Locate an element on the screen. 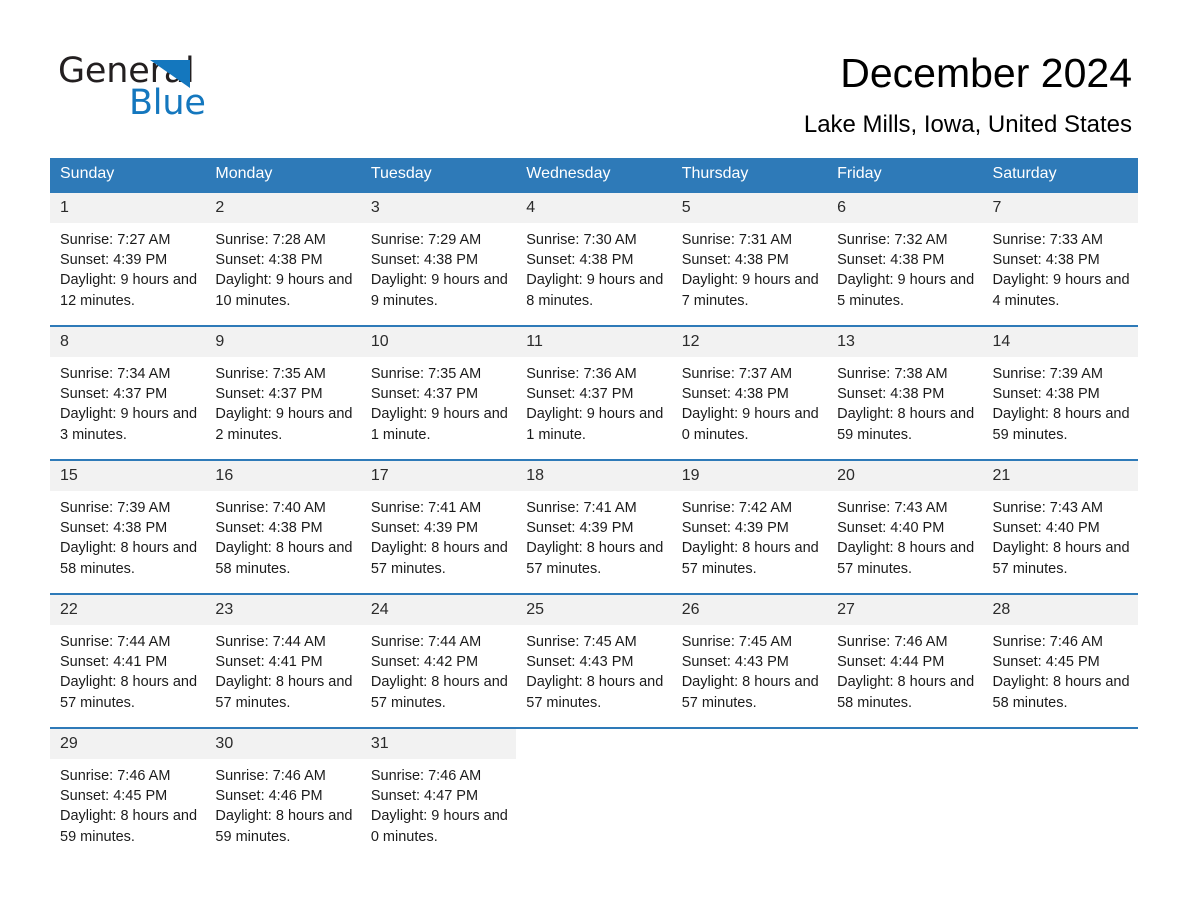  daylight-text: Daylight: 9 hours and 5 minutes. is located at coordinates (906, 290).